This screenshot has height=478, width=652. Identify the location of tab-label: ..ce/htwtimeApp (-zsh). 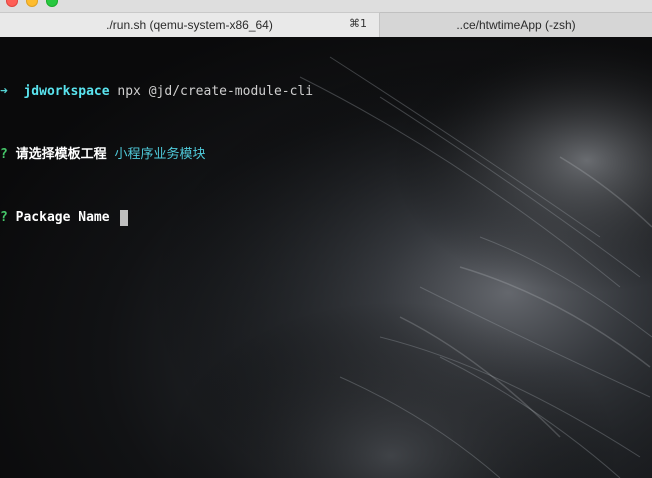
(516, 25).